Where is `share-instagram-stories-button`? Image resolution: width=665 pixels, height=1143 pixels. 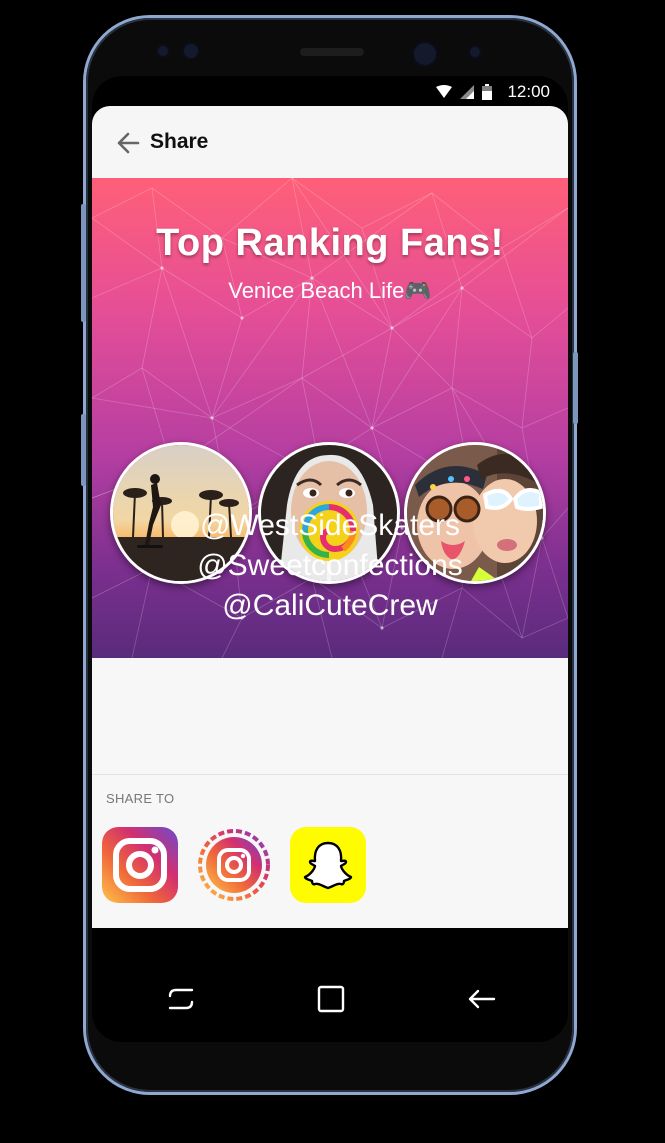
share-instagram-stories-button is located at coordinates (234, 865).